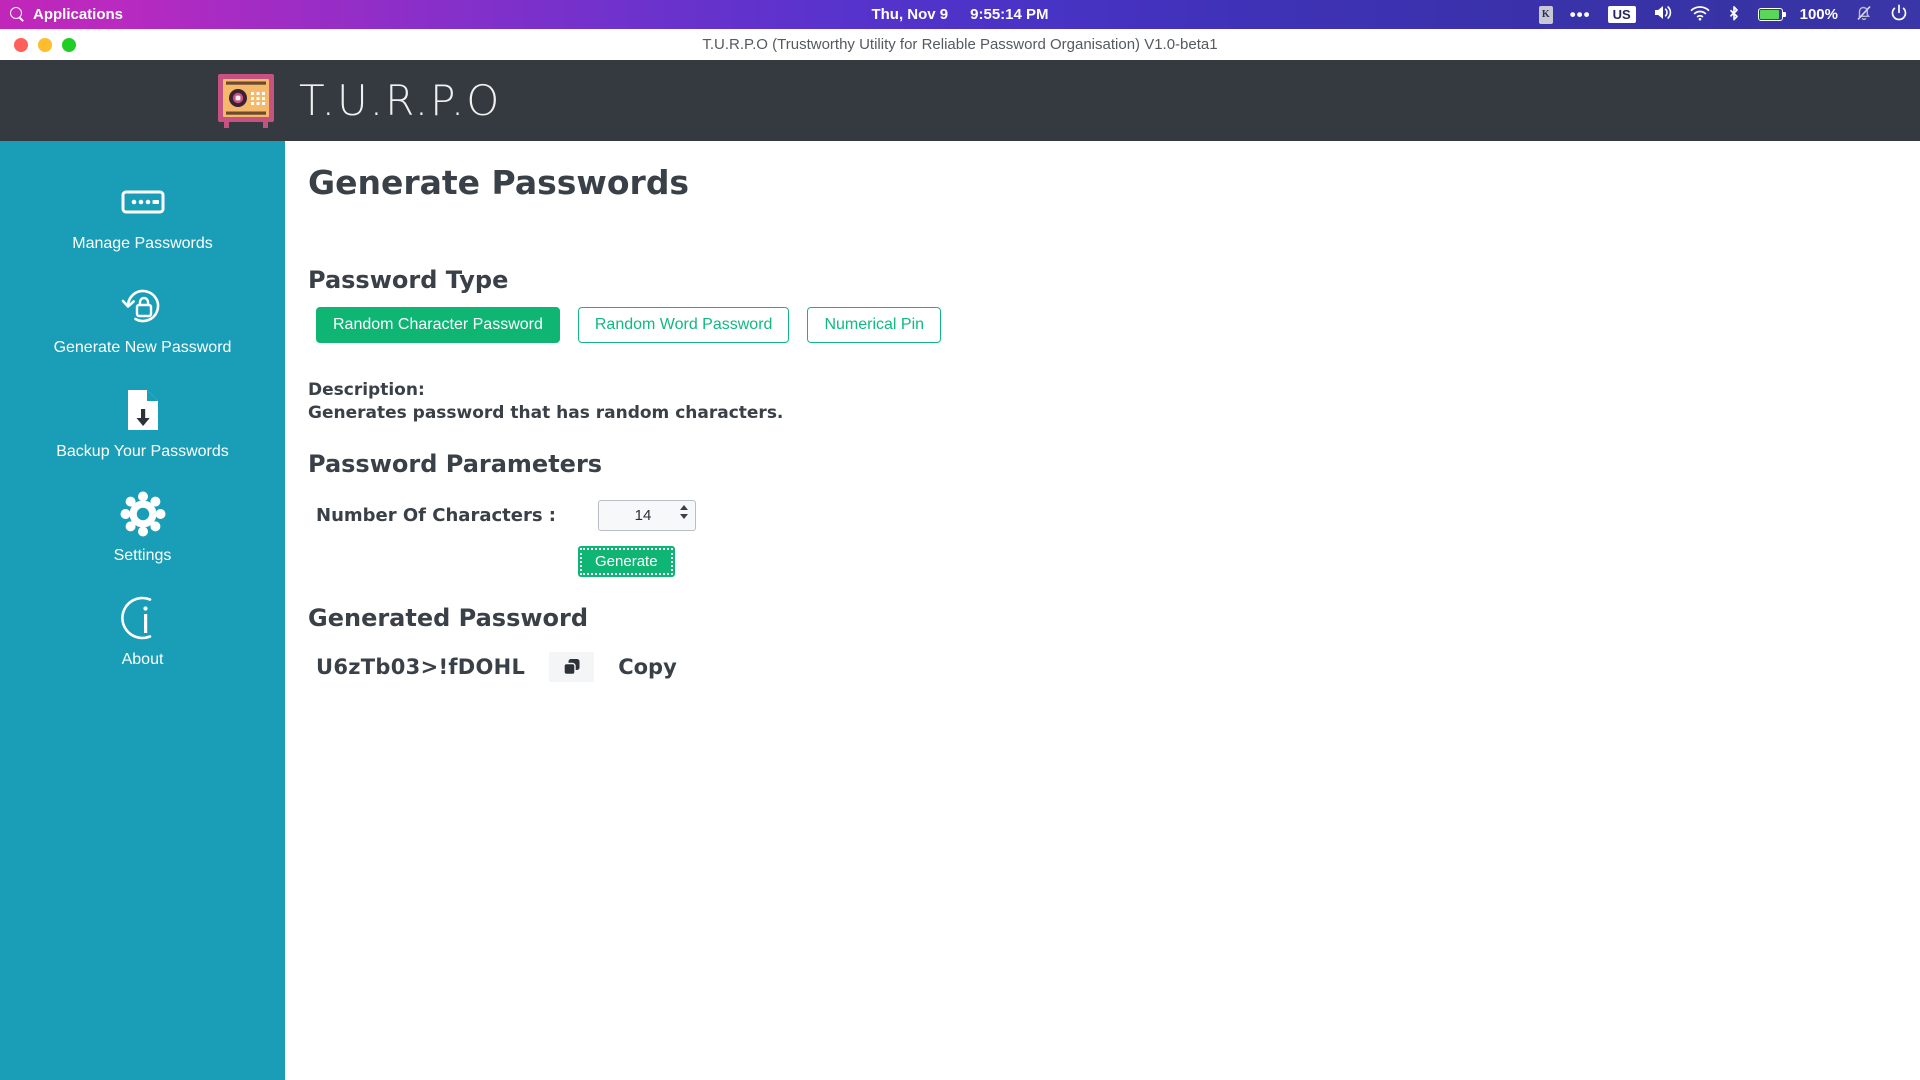 Image resolution: width=1920 pixels, height=1080 pixels. I want to click on password-parameters-heading: Password Parameters, so click(455, 464).